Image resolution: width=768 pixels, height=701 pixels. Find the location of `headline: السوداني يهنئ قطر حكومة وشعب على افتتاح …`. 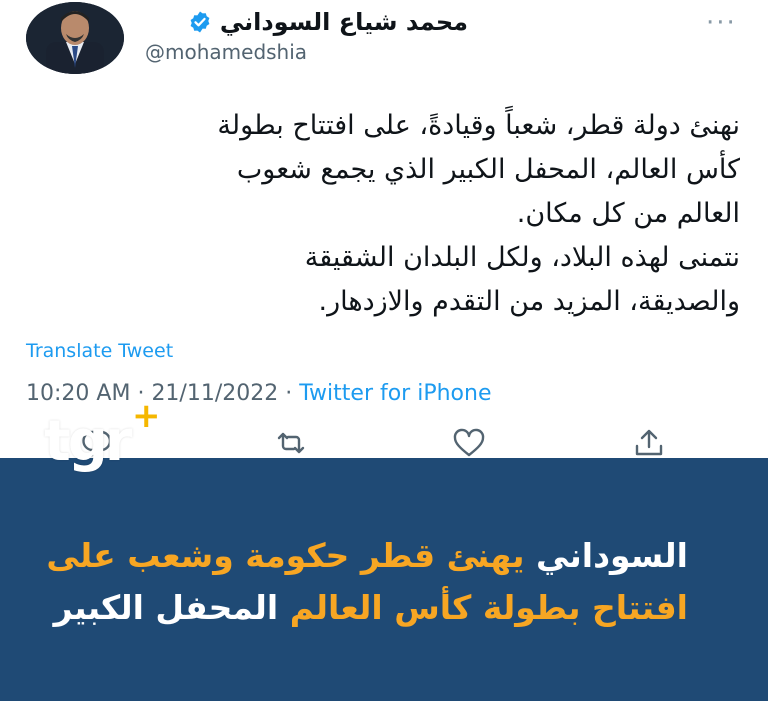

headline: السوداني يهنئ قطر حكومة وشعب على افتتاح … is located at coordinates (364, 582).